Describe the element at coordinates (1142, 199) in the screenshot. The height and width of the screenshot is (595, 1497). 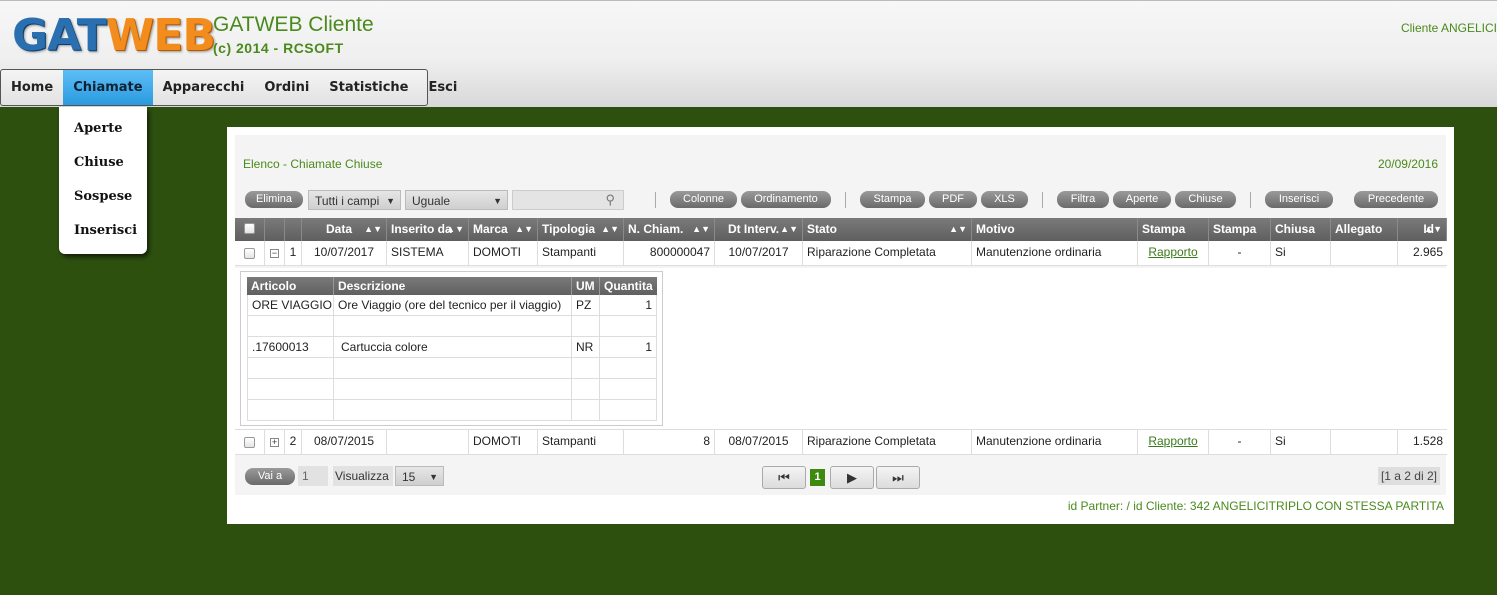
I see `aperte-button: Aperte` at that location.